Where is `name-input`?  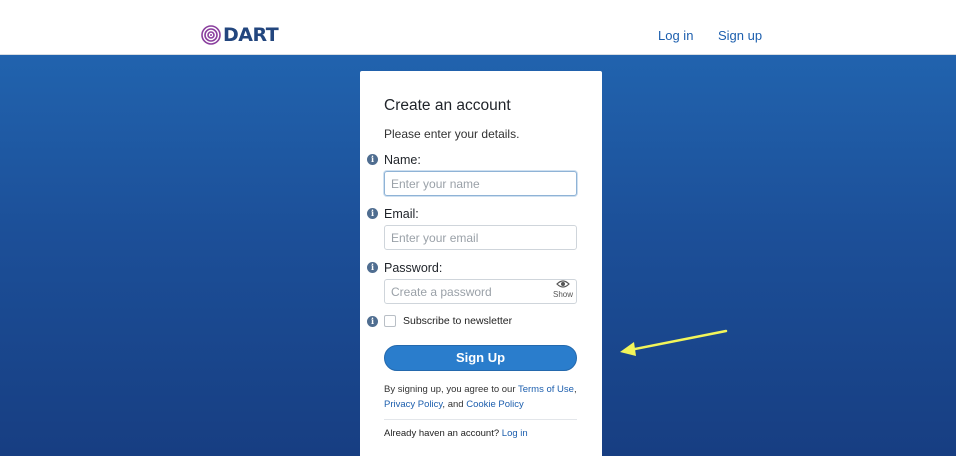 name-input is located at coordinates (480, 183).